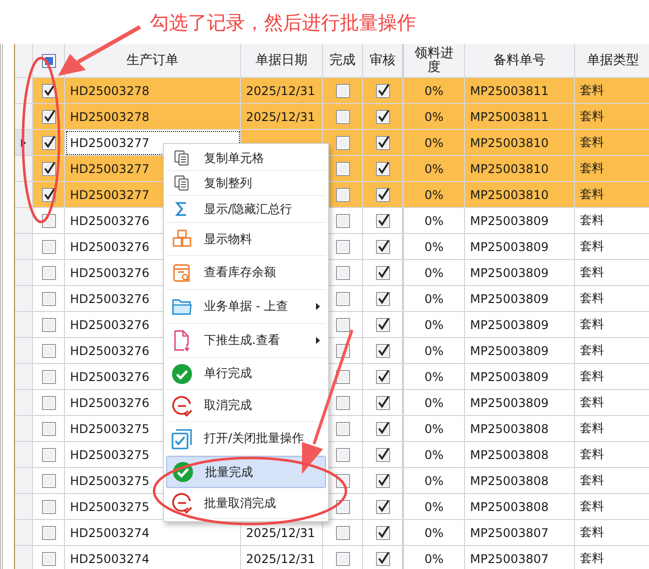  I want to click on menu-item: 复制整列, so click(246, 183).